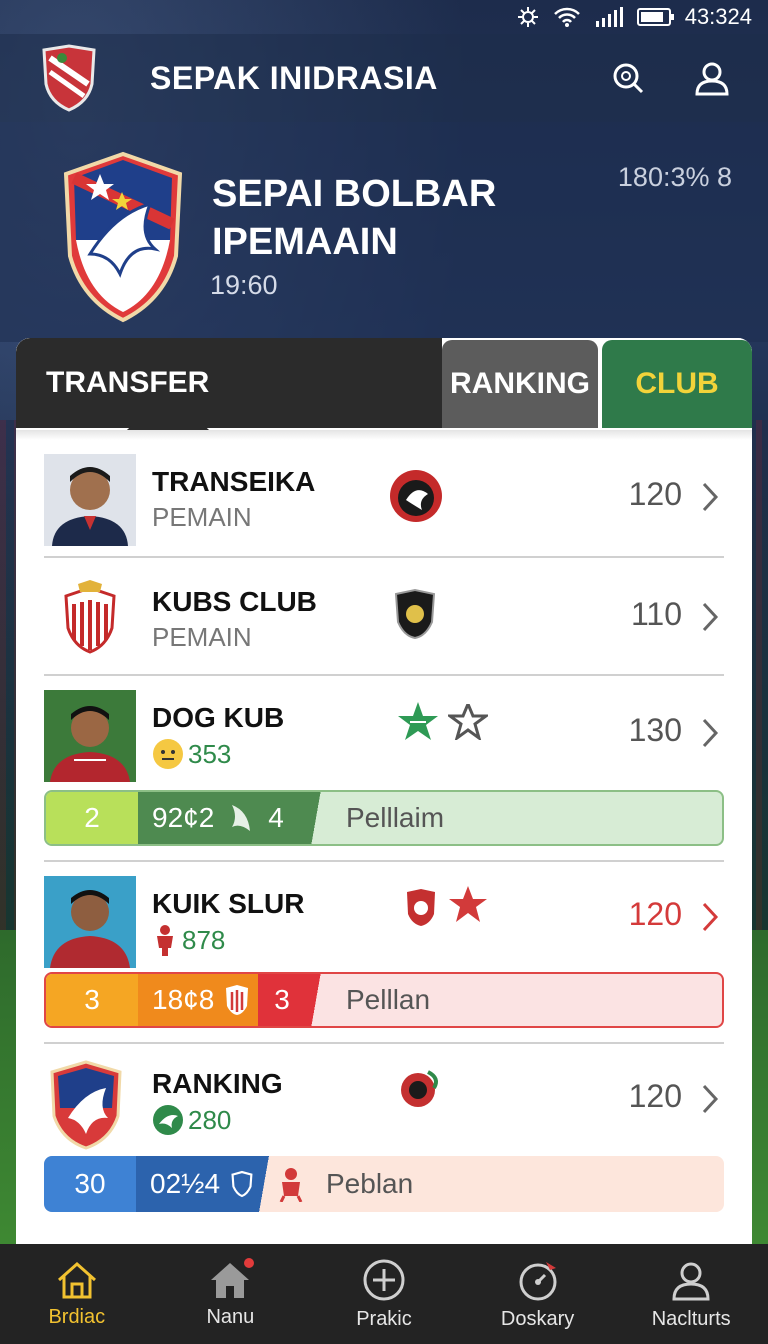 This screenshot has height=1344, width=768. I want to click on nav-item-nanu: Nanu, so click(231, 1294).